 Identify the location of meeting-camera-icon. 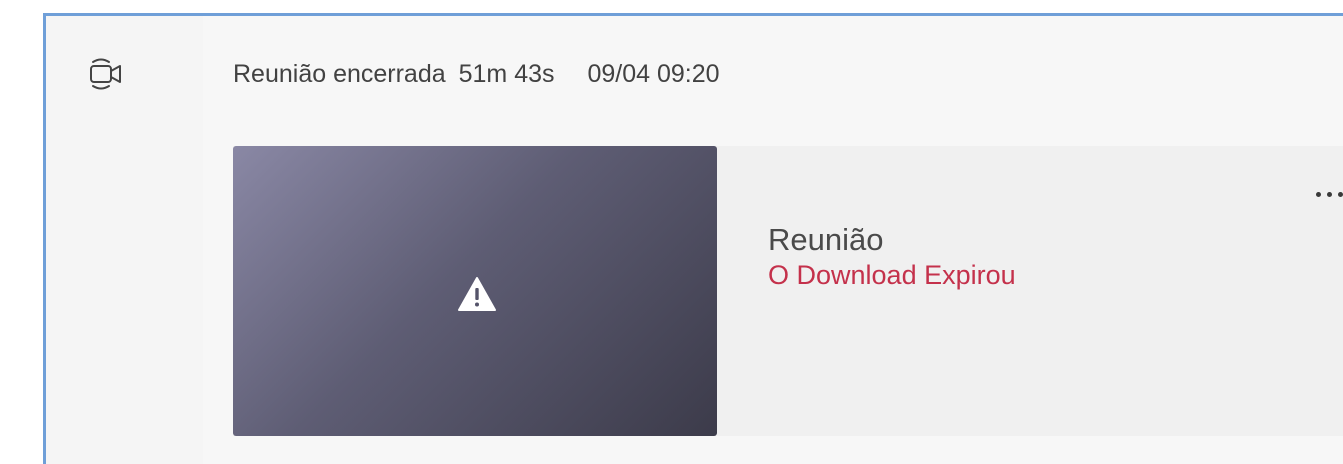
(105, 74).